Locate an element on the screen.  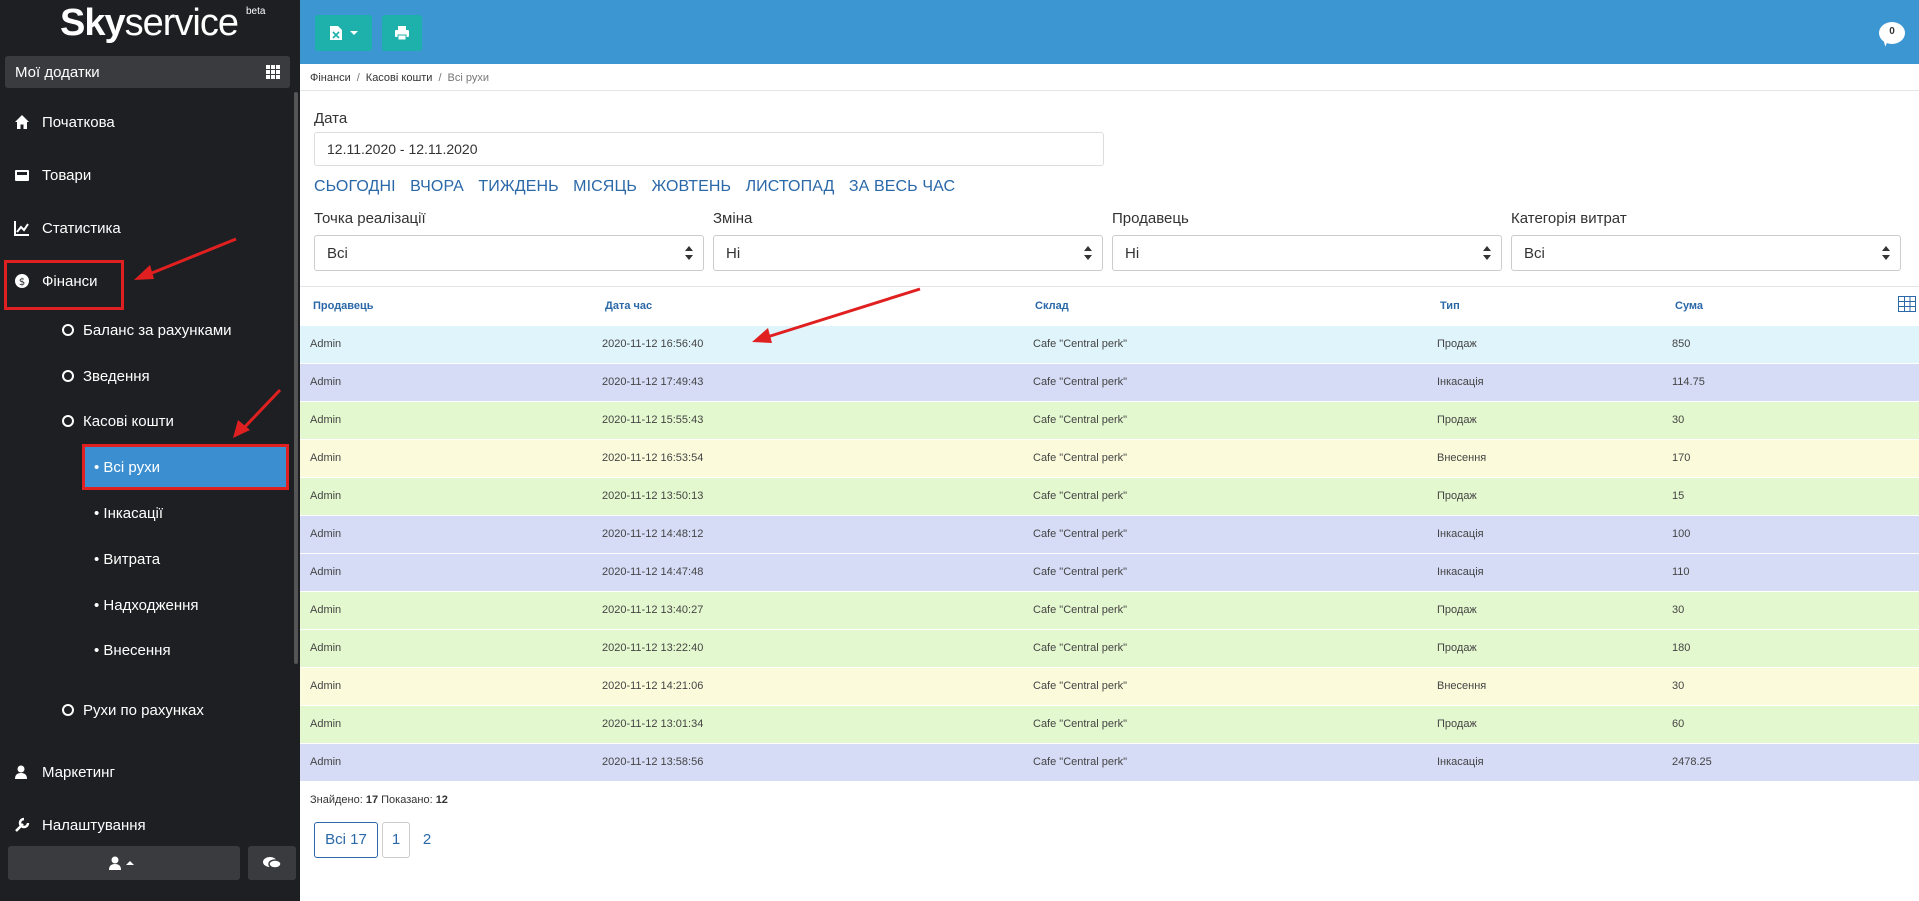
topbar: 0 is located at coordinates (1109, 32).